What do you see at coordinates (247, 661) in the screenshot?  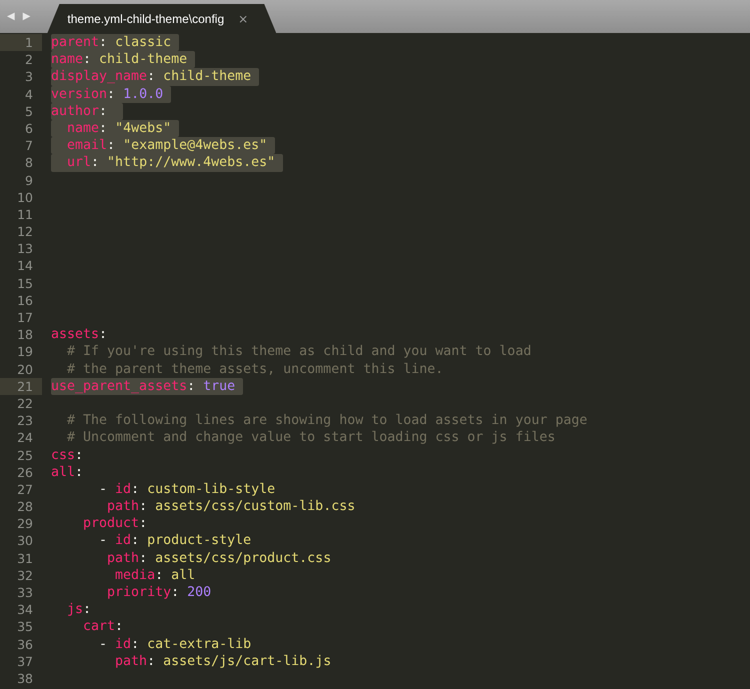 I see `code-value: assets/js/cart-lib.js` at bounding box center [247, 661].